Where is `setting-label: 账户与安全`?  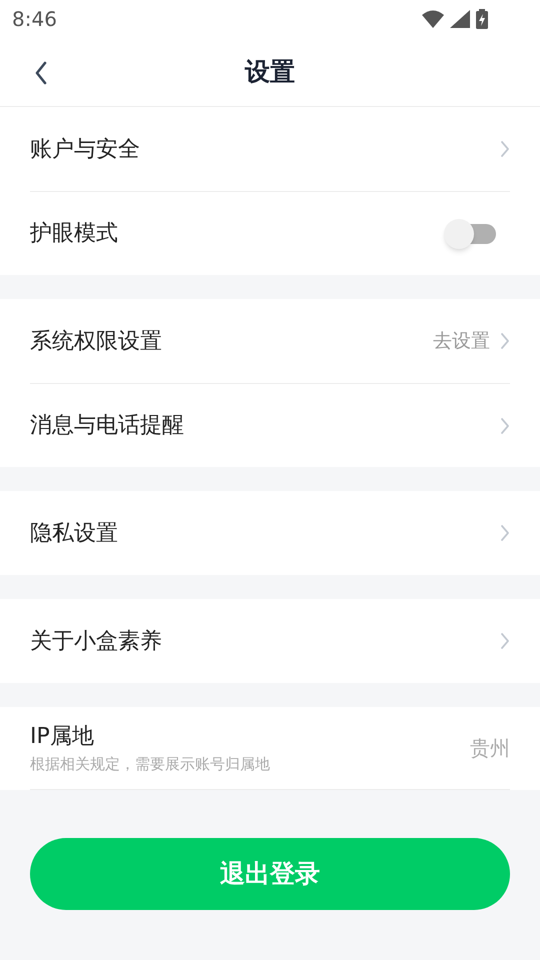 setting-label: 账户与安全 is located at coordinates (85, 150).